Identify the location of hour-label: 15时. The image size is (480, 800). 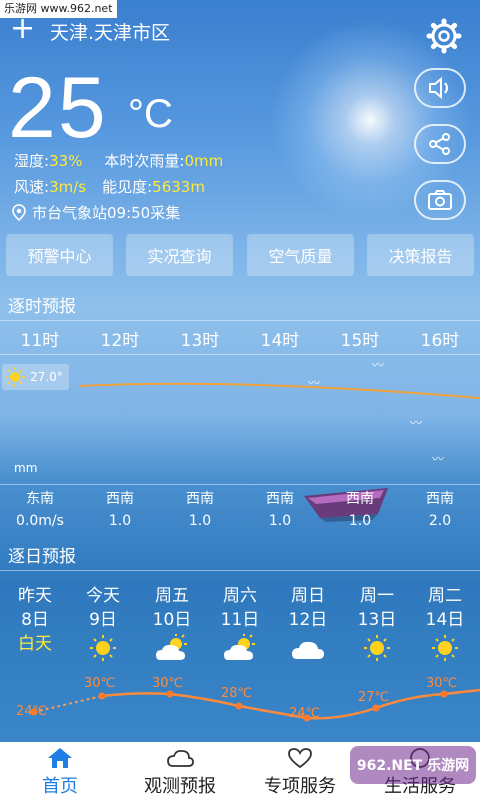
(360, 341).